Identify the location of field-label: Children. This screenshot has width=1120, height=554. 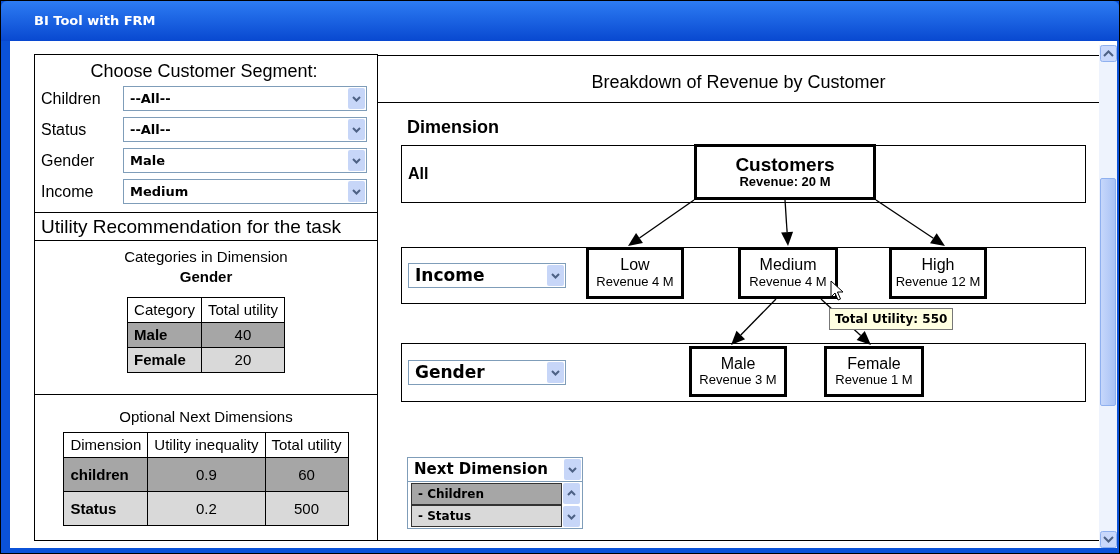
(71, 98).